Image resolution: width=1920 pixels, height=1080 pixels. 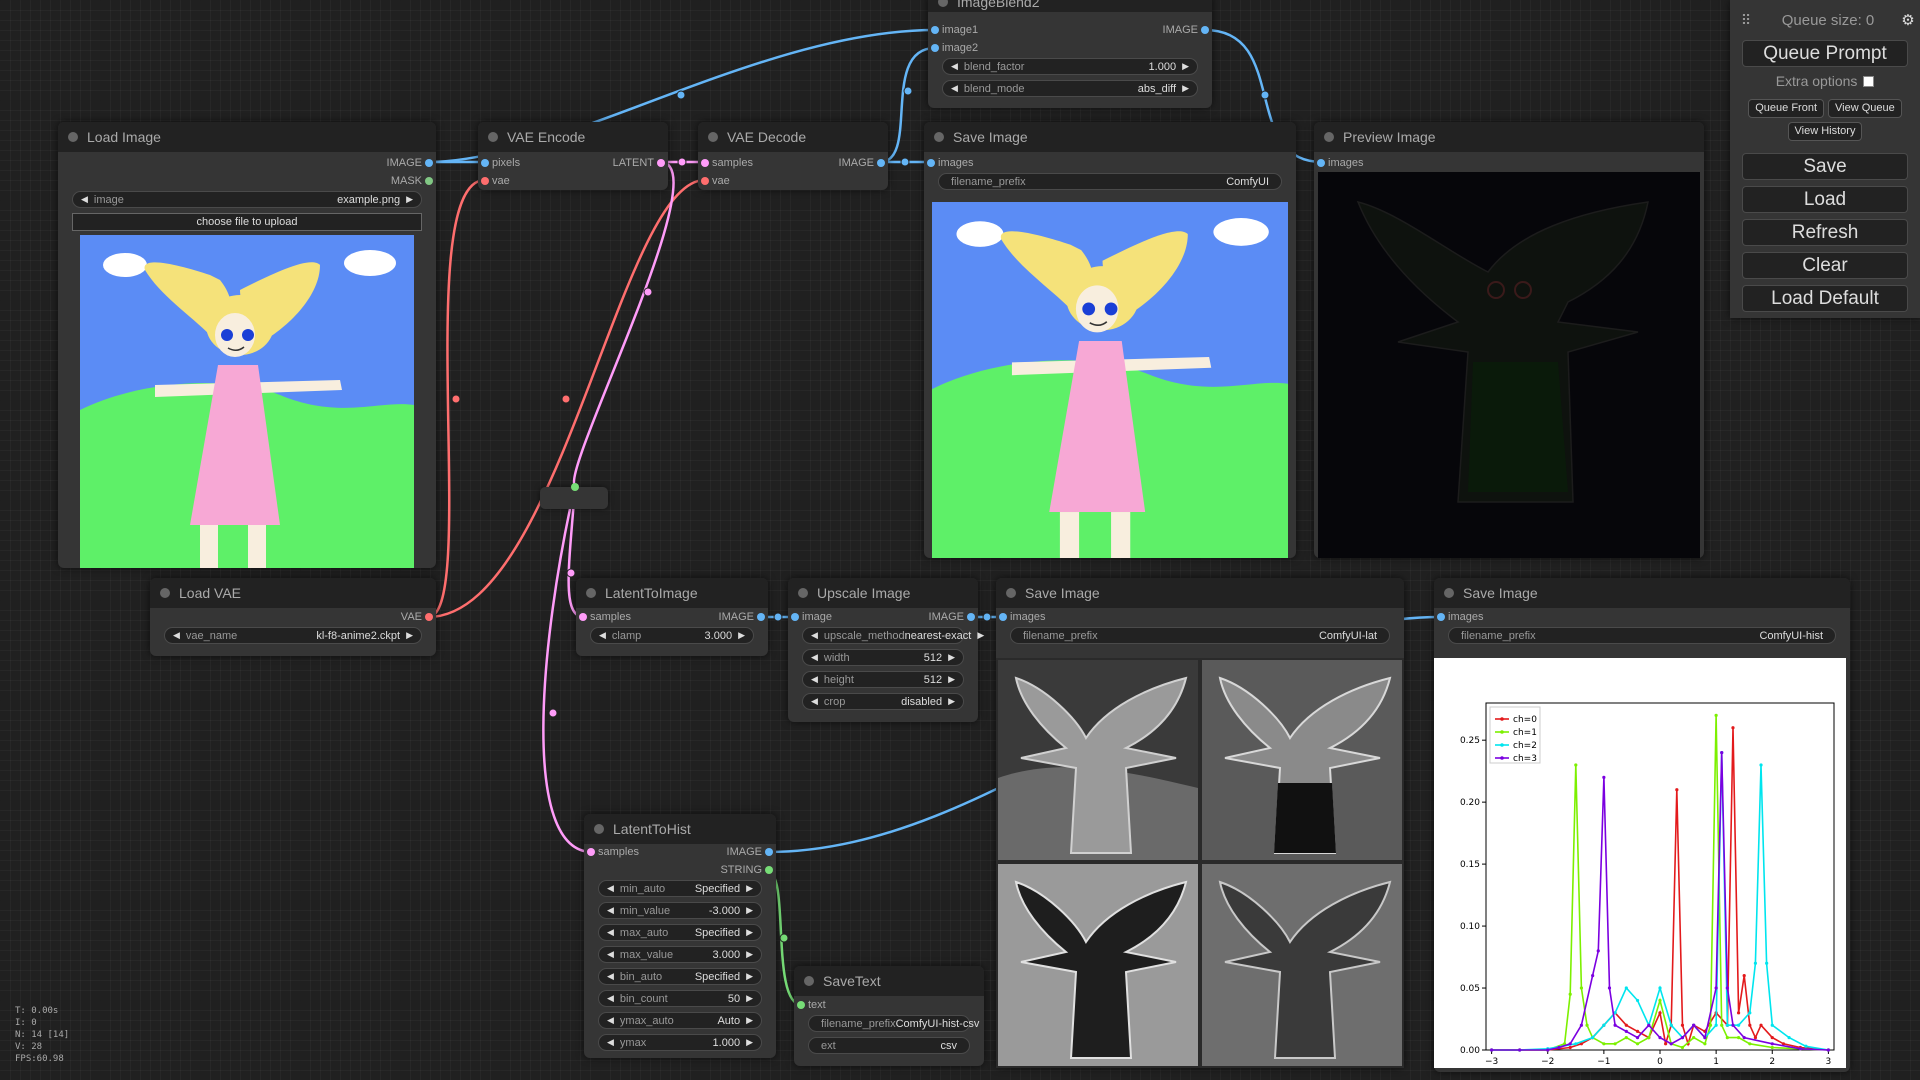 I want to click on input-text: text, so click(x=839, y=1005).